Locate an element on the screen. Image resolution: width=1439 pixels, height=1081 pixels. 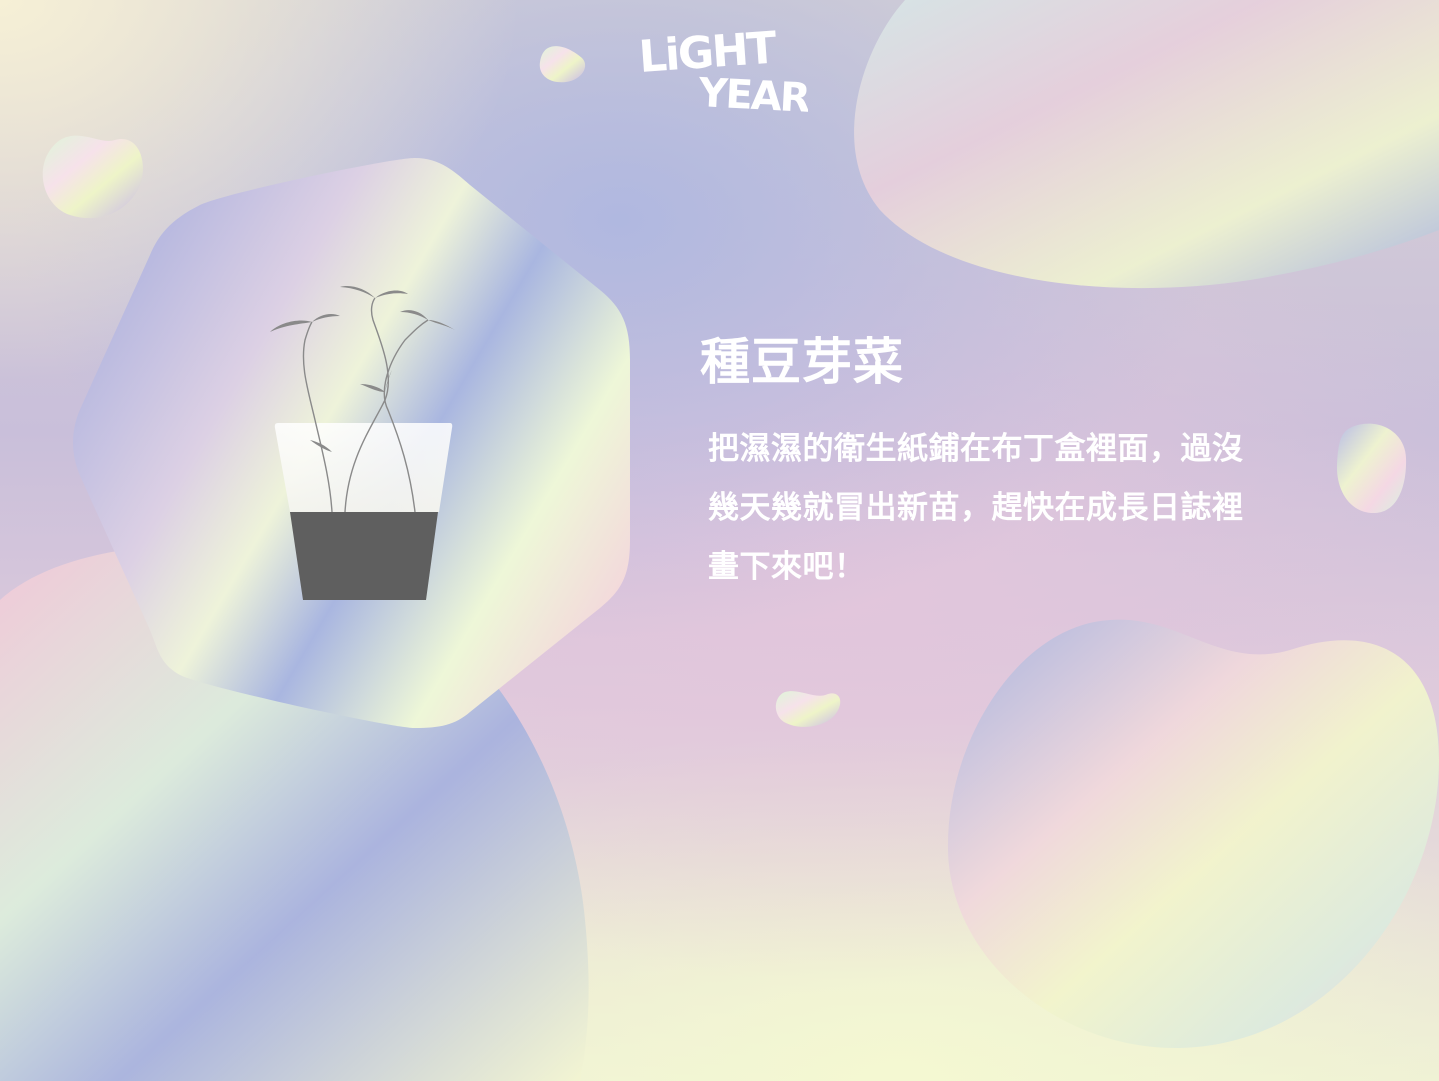
sprout-in-pot-icon is located at coordinates (362, 443).